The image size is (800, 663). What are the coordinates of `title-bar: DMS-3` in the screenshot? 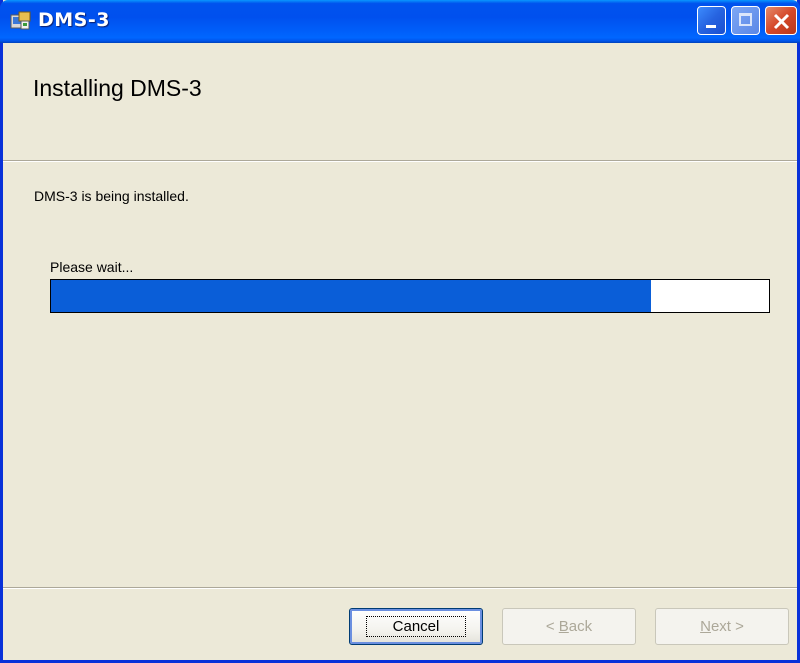 It's located at (400, 21).